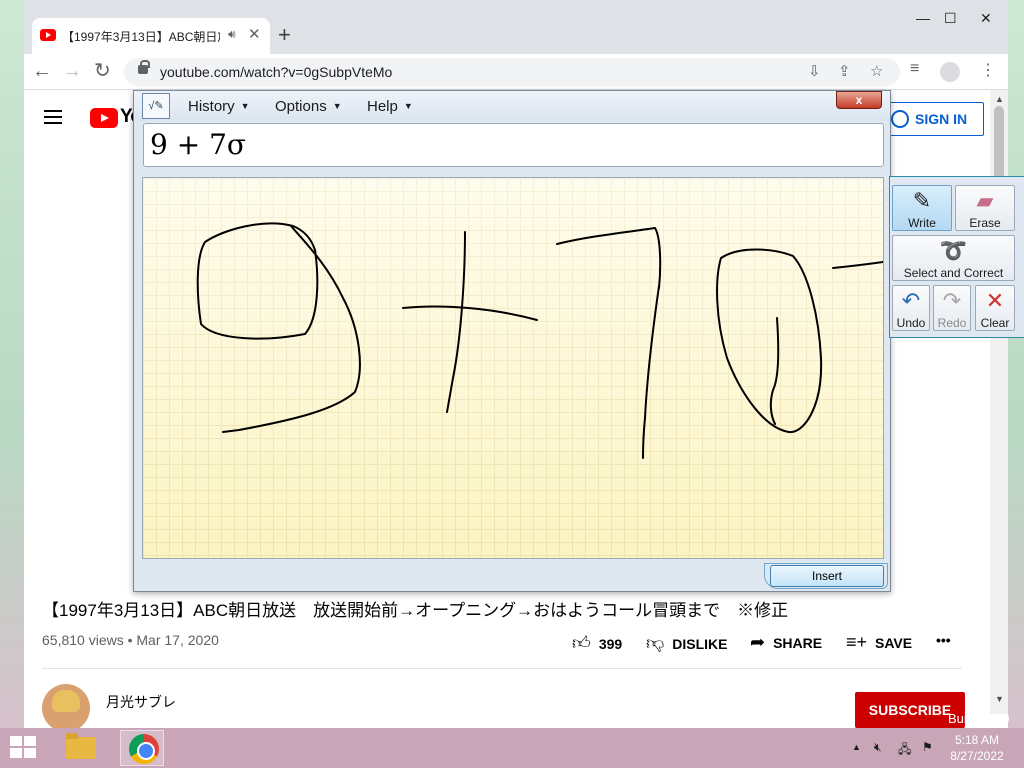 Image resolution: width=1024 pixels, height=768 pixels. I want to click on chrome-icon, so click(144, 749).